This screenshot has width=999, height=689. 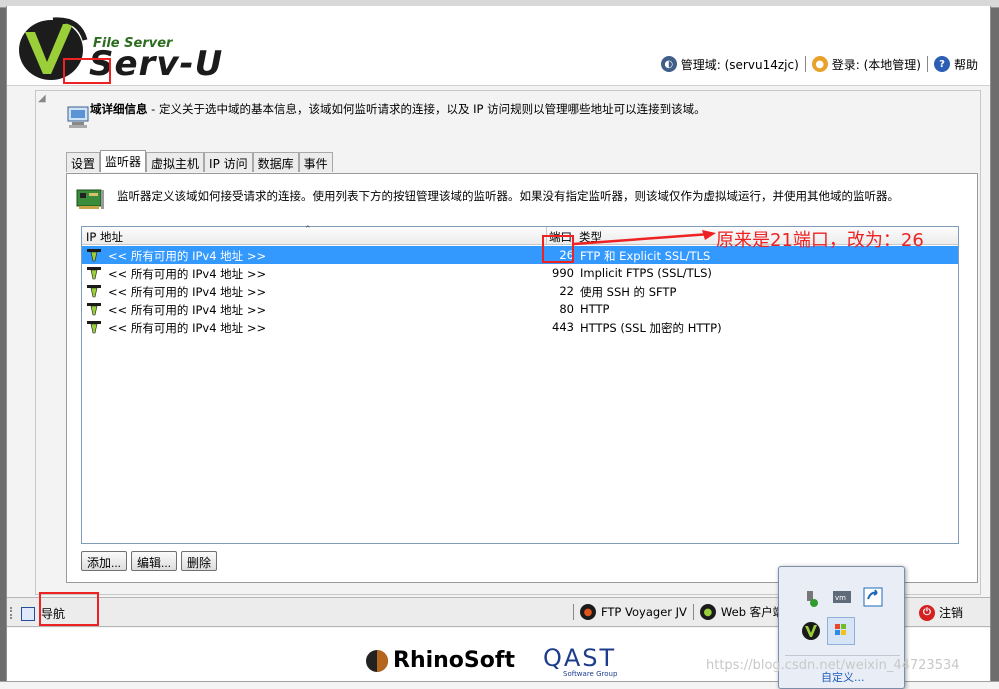 What do you see at coordinates (590, 674) in the screenshot?
I see `qast-subtitle: Software Group` at bounding box center [590, 674].